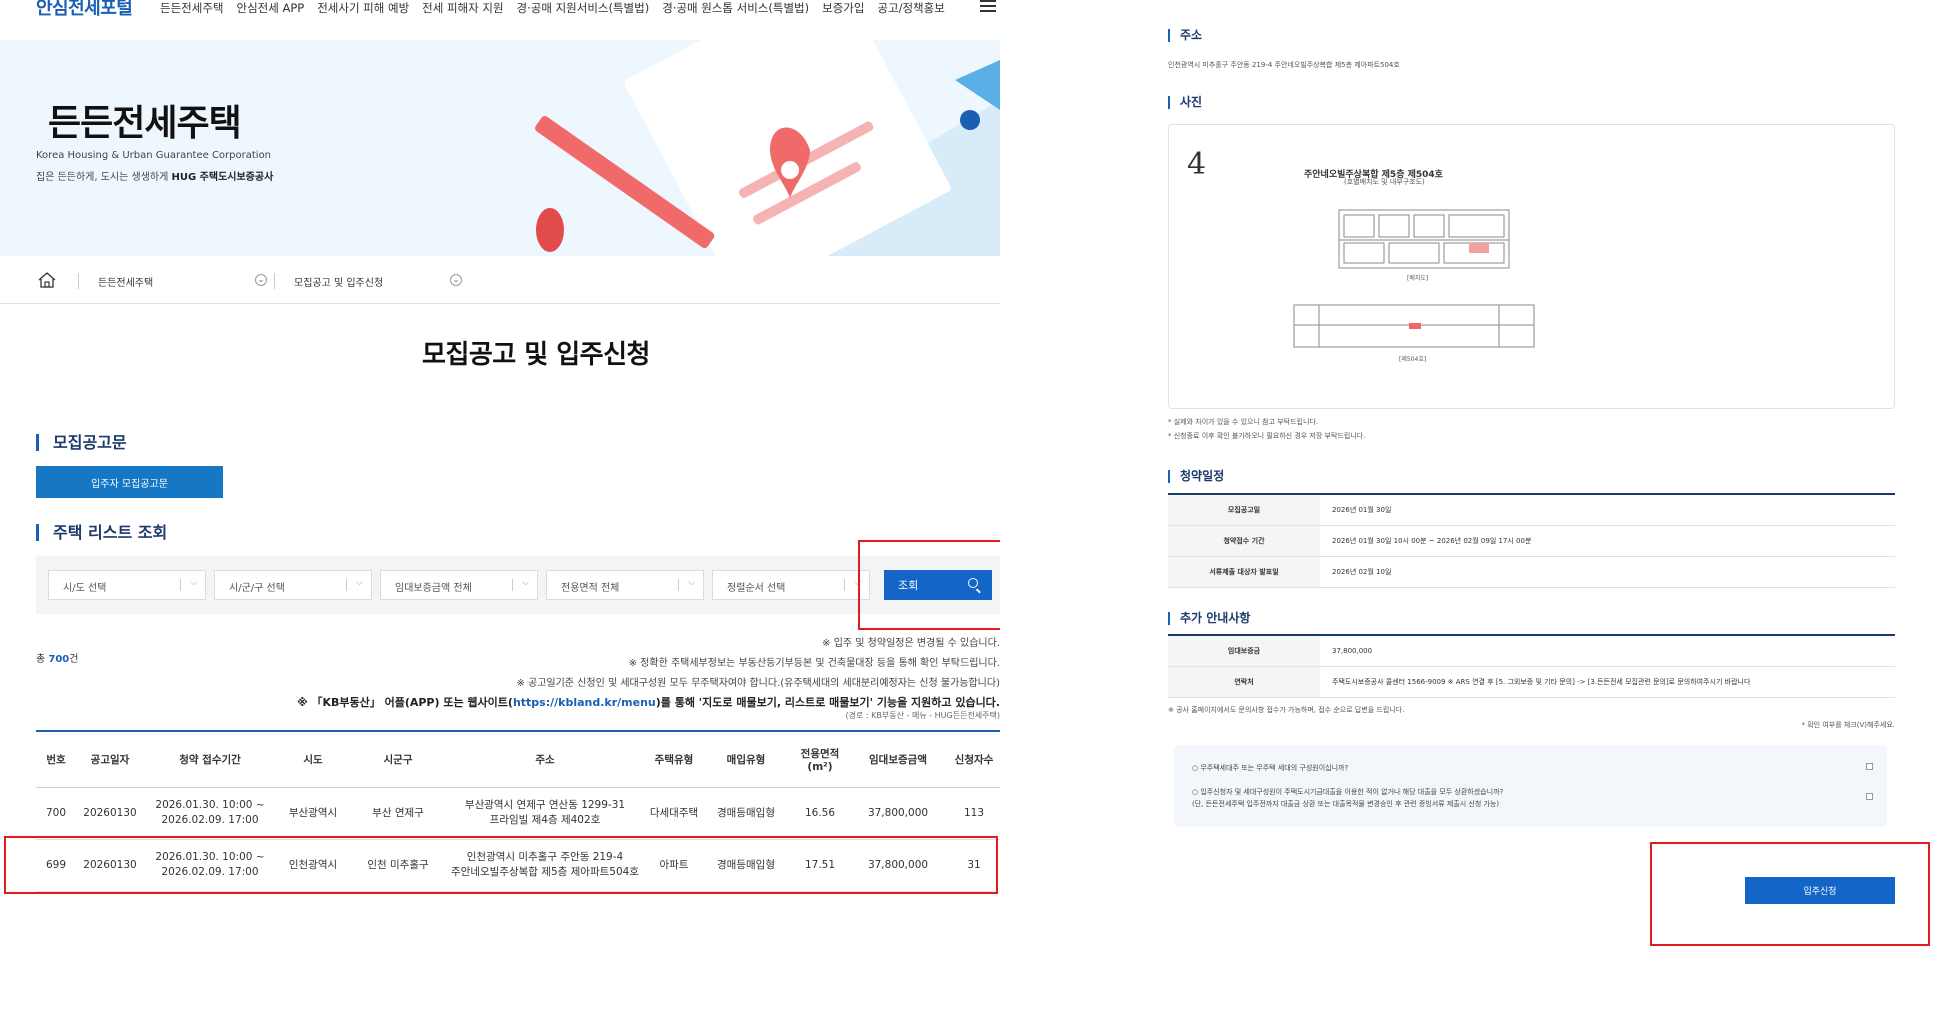  I want to click on sort-select: 정렬순서 선택 ⌵, so click(791, 585).